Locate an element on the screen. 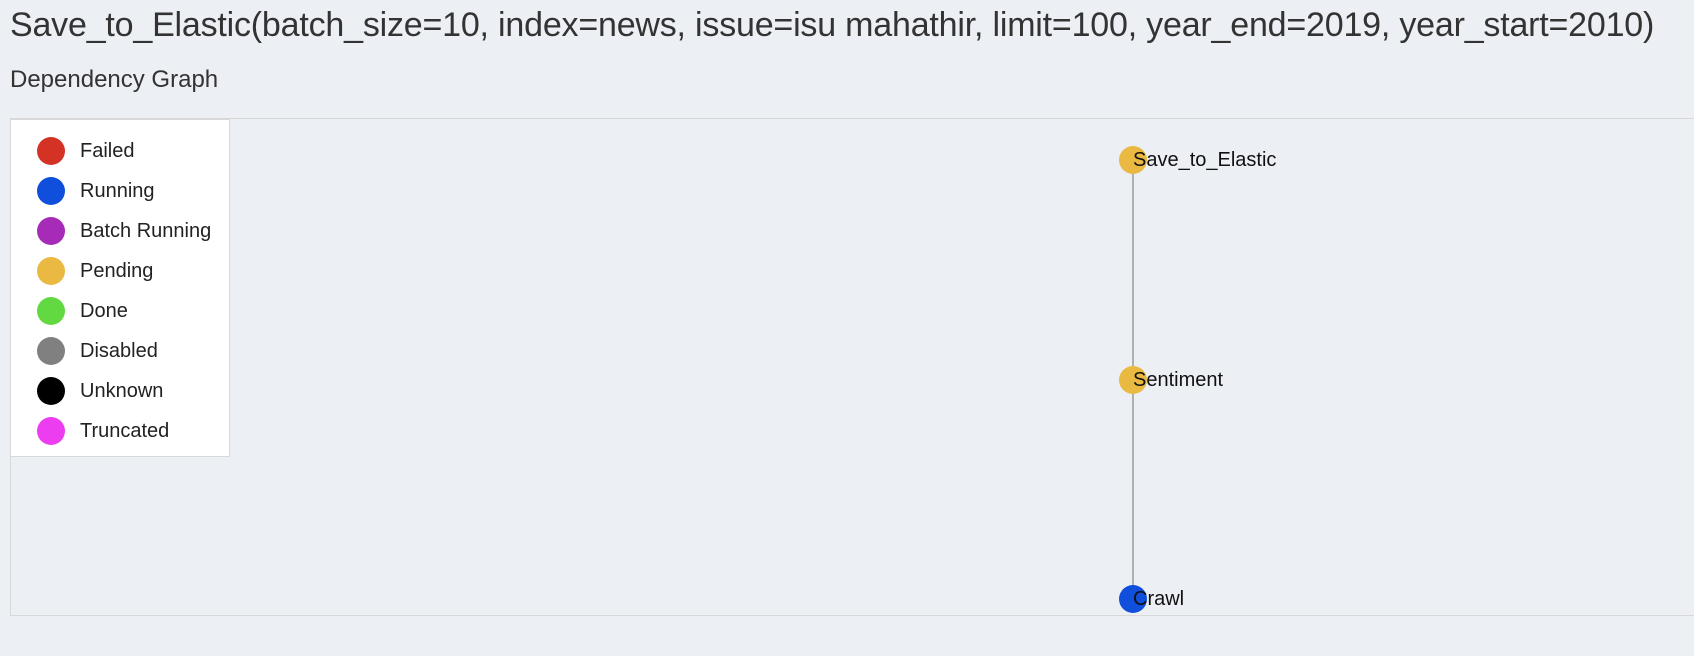 This screenshot has width=1694, height=656. graph-edge-sentiment-crawl is located at coordinates (1133, 490).